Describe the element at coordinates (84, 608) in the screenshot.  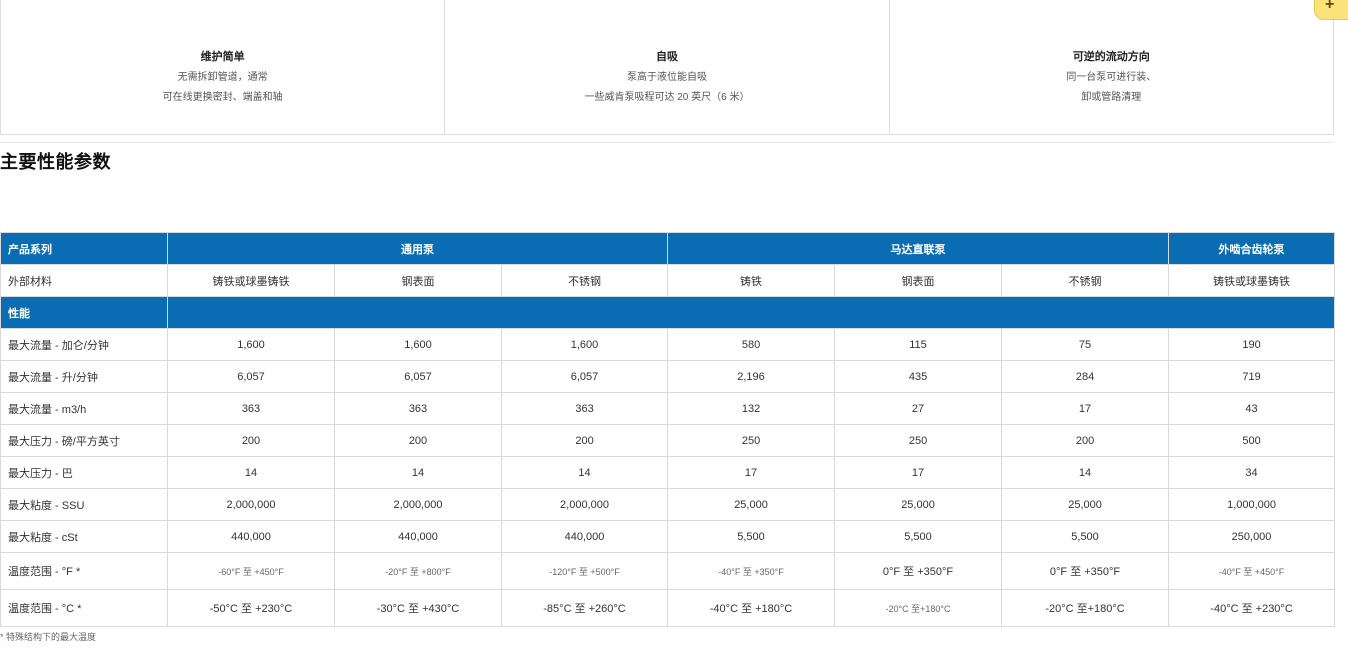
I see `row-label: 温度范围 - °C *` at that location.